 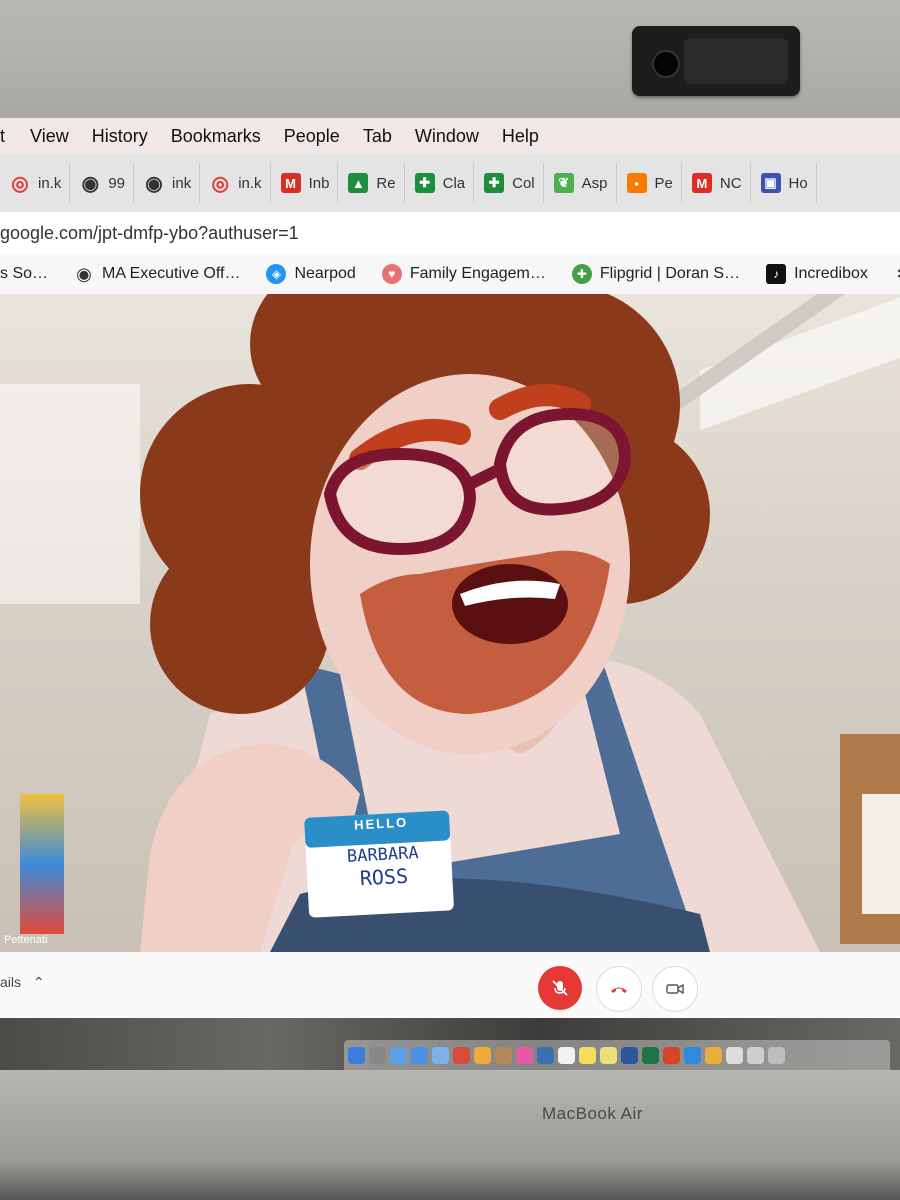 What do you see at coordinates (102, 183) in the screenshot?
I see `browser-tab: ◉ 99` at bounding box center [102, 183].